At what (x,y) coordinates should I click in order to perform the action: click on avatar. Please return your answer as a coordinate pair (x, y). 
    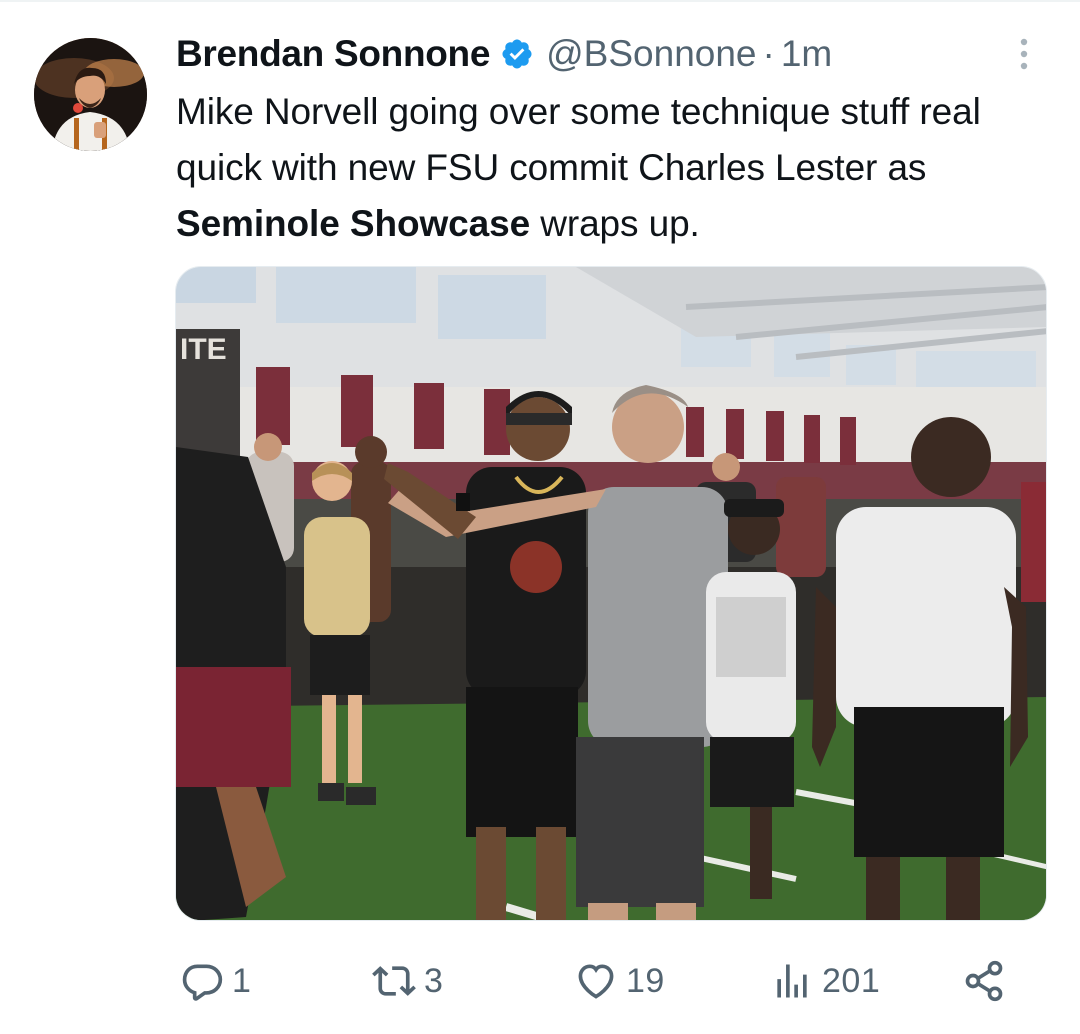
    Looking at the image, I should click on (90, 94).